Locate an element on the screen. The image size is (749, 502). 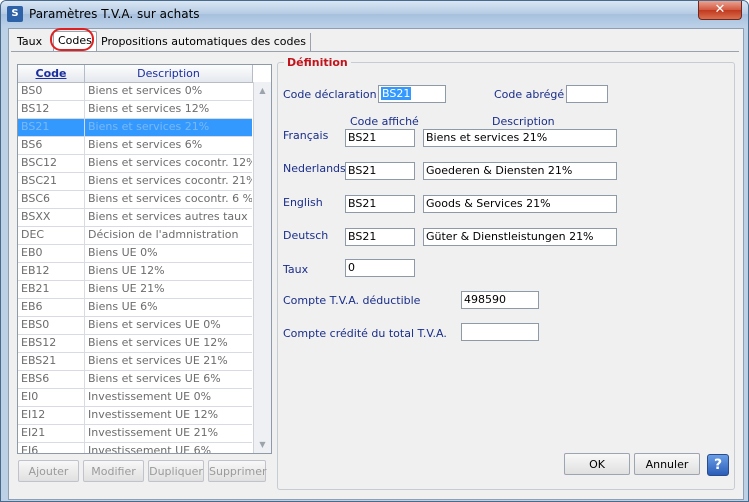
lang-label-nederlands: Nederlands is located at coordinates (314, 168).